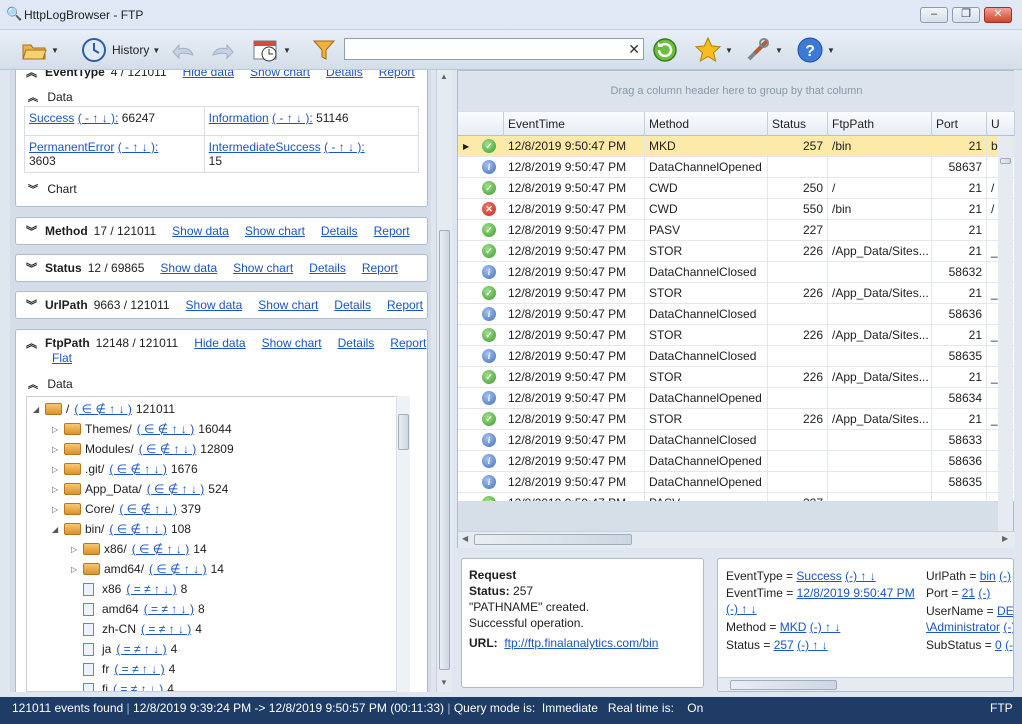 The width and height of the screenshot is (1022, 724). I want to click on tree-node: fi ( = ≠ ↑ ↓ ) 4, so click(122, 685).